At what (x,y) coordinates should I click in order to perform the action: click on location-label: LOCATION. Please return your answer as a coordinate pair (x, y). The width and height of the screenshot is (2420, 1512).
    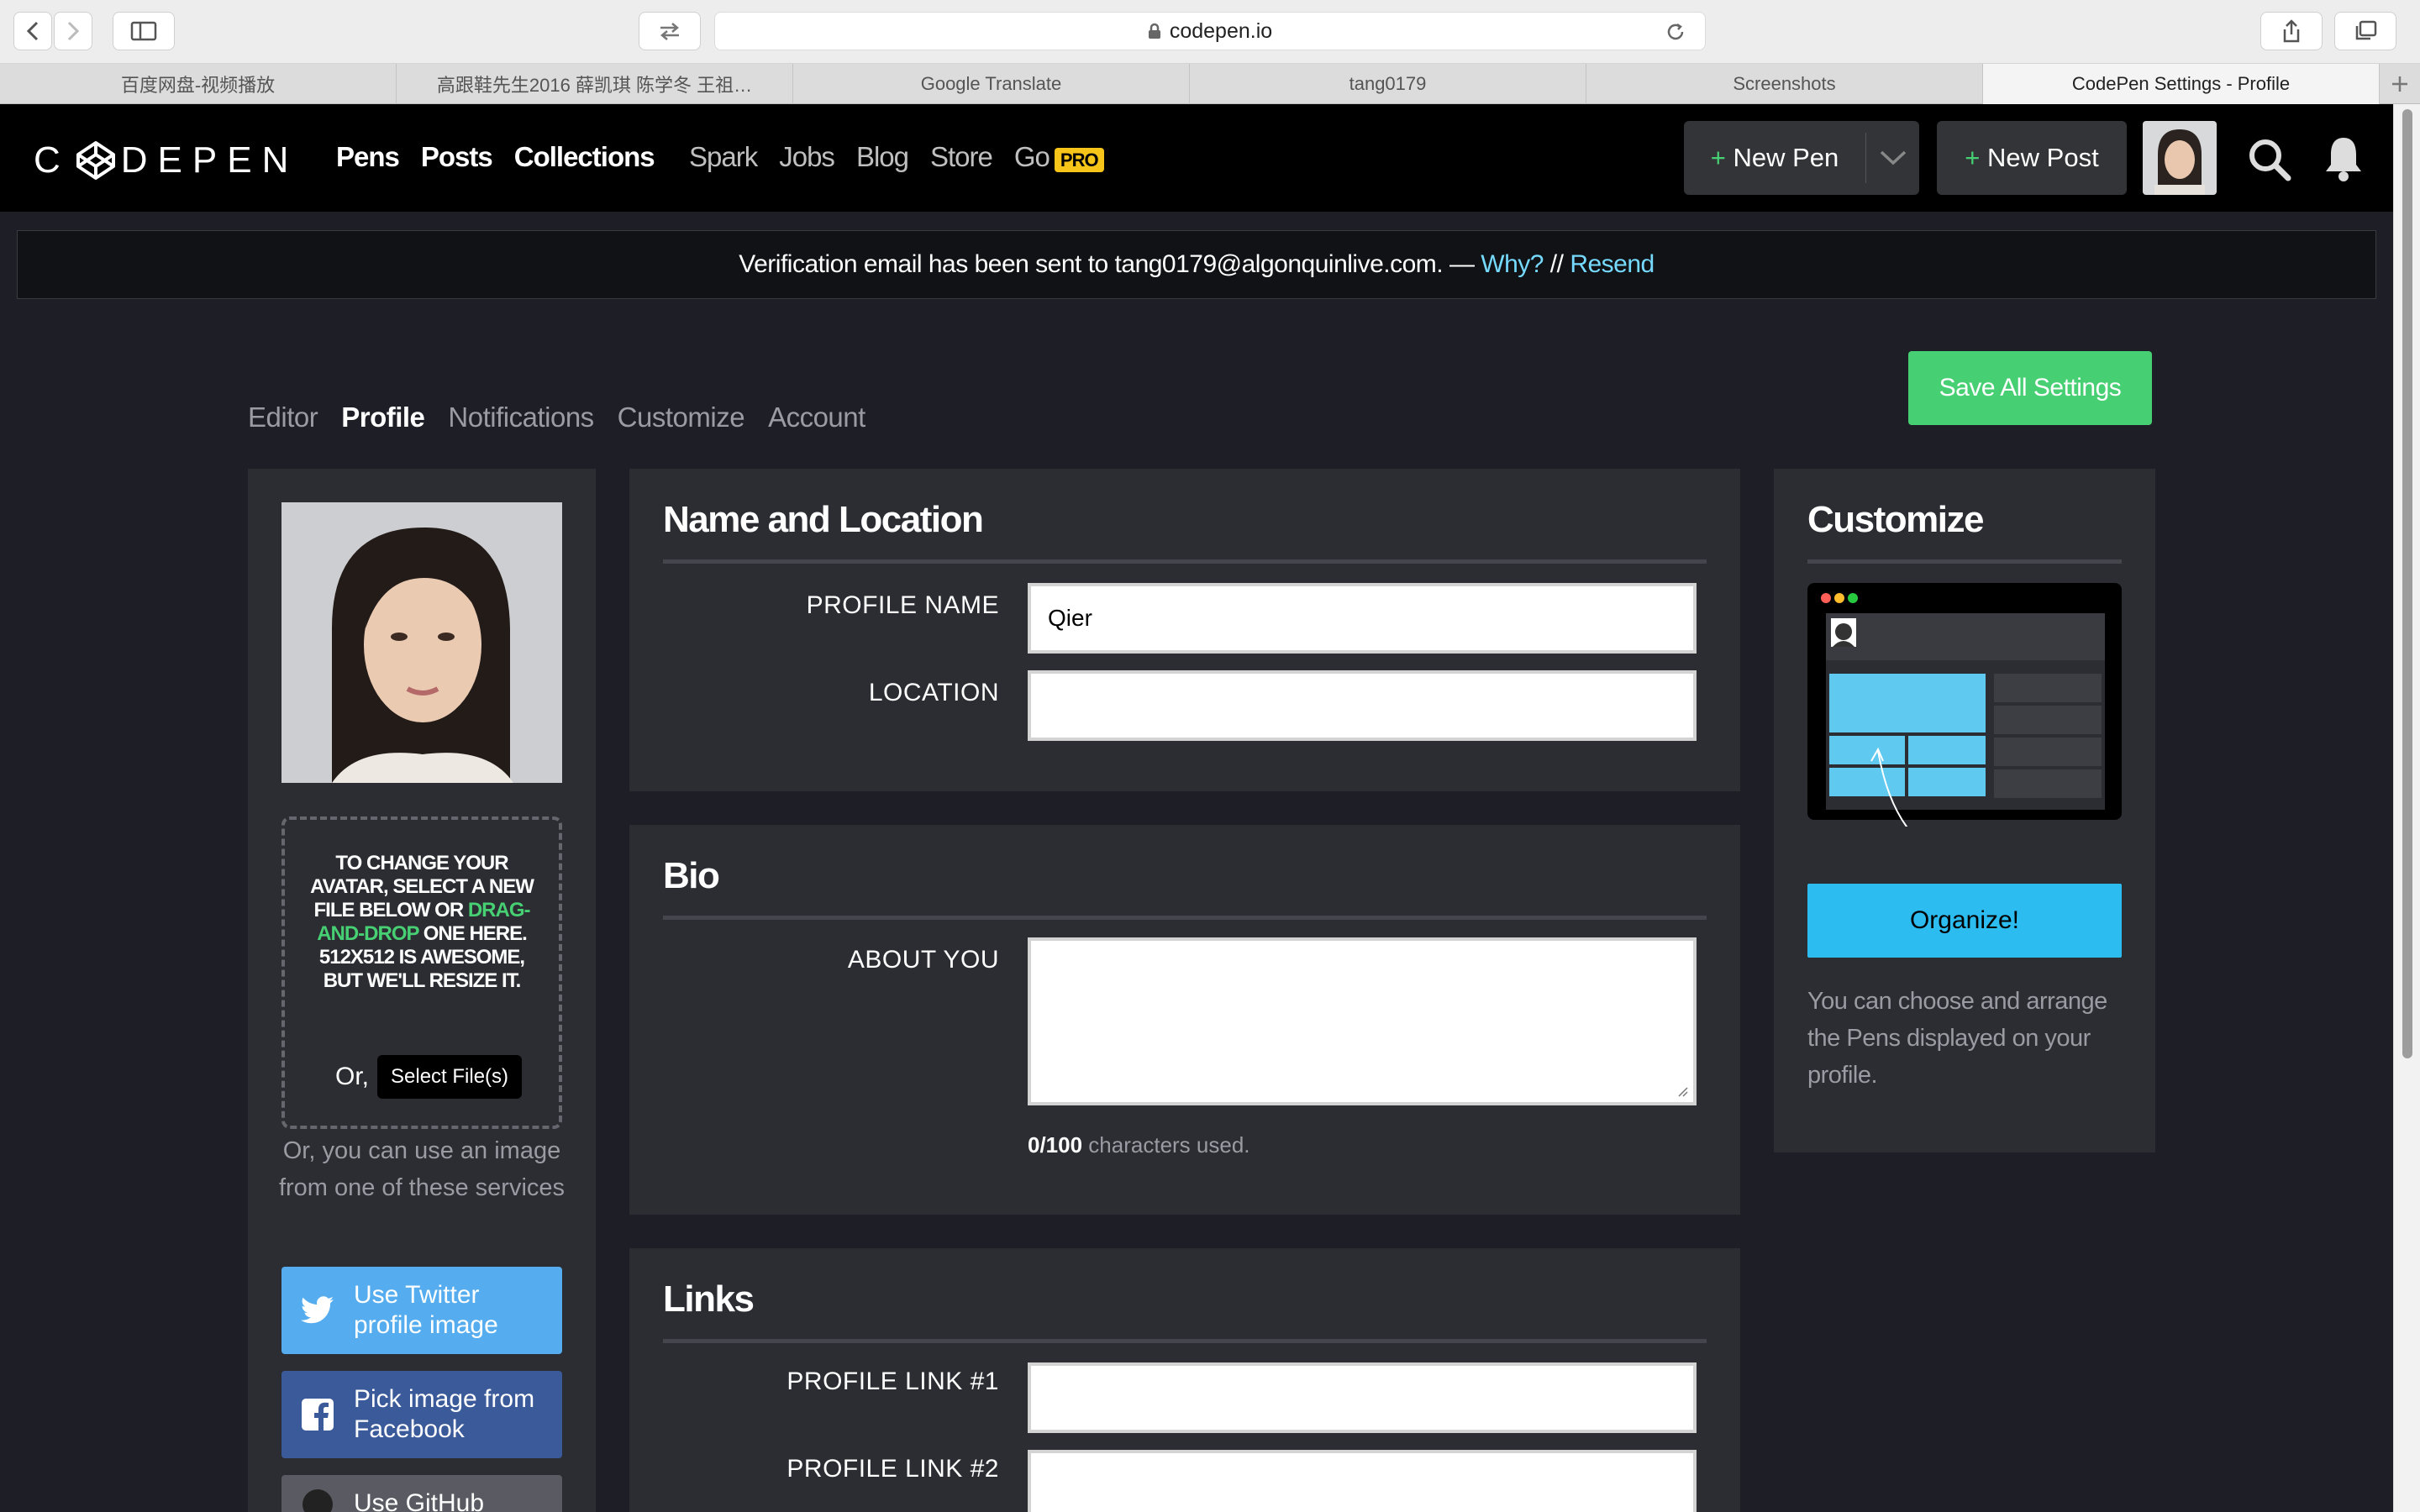
    Looking at the image, I should click on (933, 692).